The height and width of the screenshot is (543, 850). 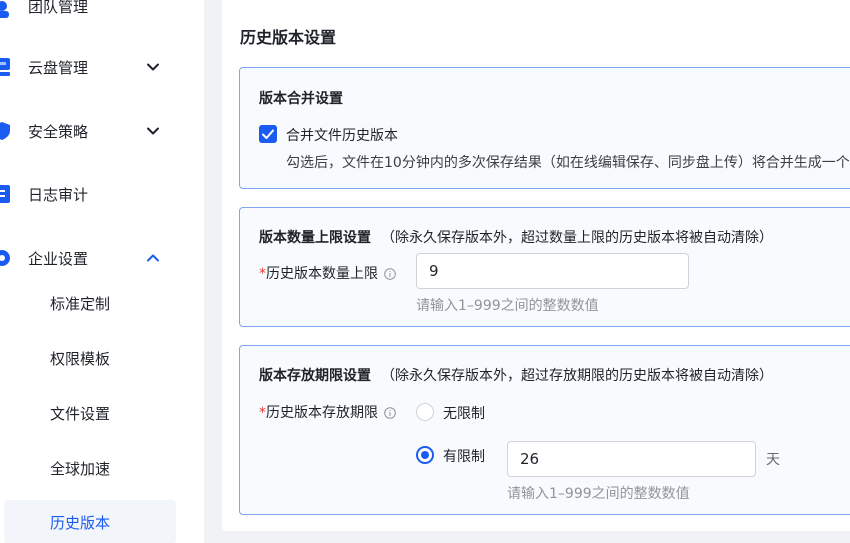 What do you see at coordinates (322, 274) in the screenshot?
I see `count-limit-label-text: 历史版本数量上限` at bounding box center [322, 274].